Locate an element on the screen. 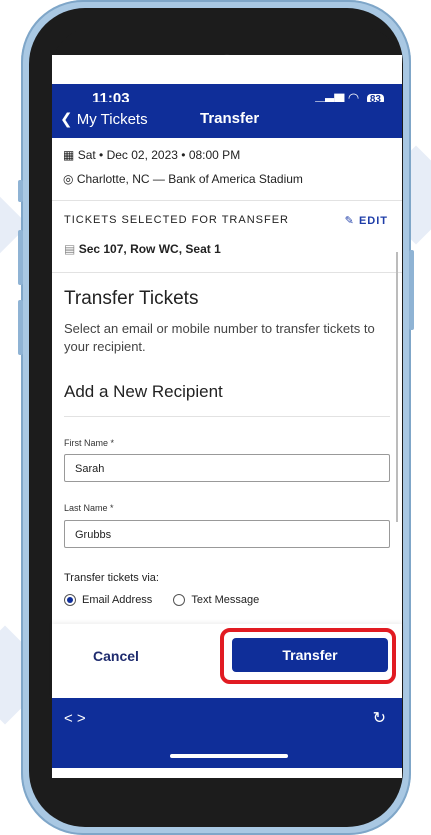 The image size is (431, 835). highlight-box: Transfer is located at coordinates (308, 656).